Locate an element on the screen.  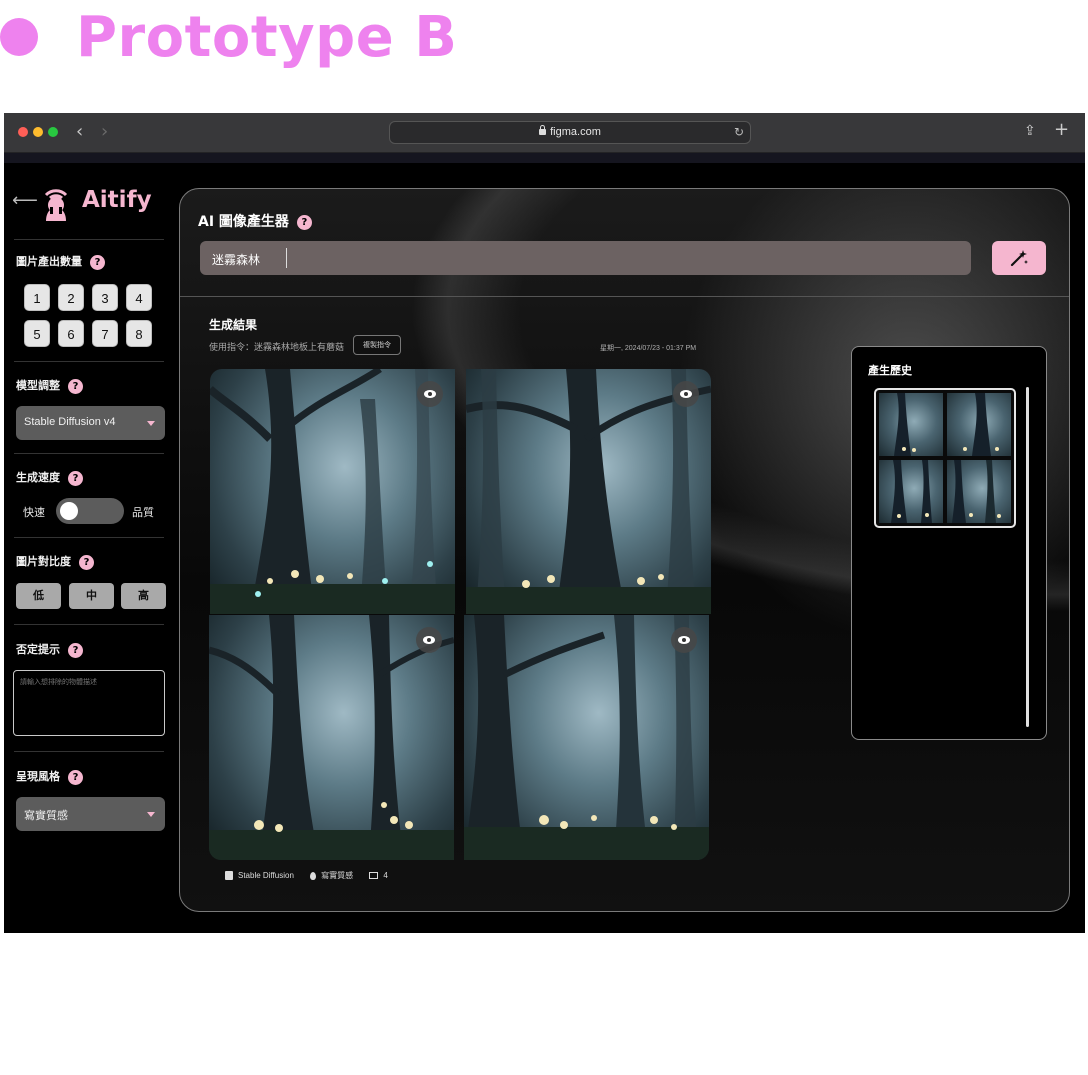
share-icon: ⇪ is located at coordinates (1030, 131).